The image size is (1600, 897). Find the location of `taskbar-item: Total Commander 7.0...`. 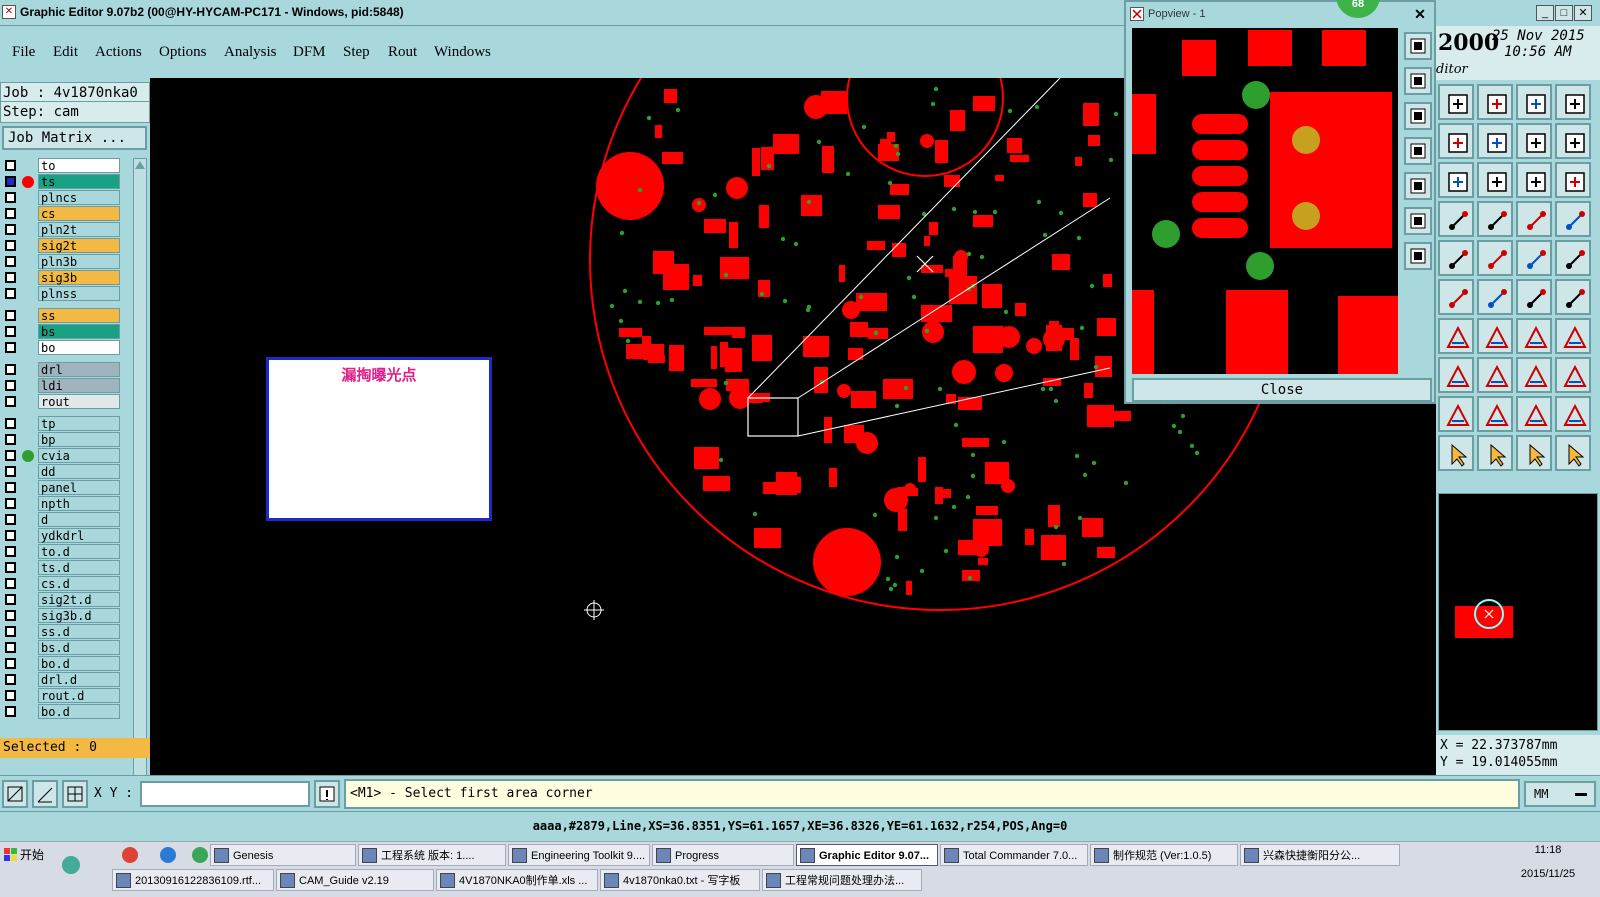

taskbar-item: Total Commander 7.0... is located at coordinates (1014, 855).